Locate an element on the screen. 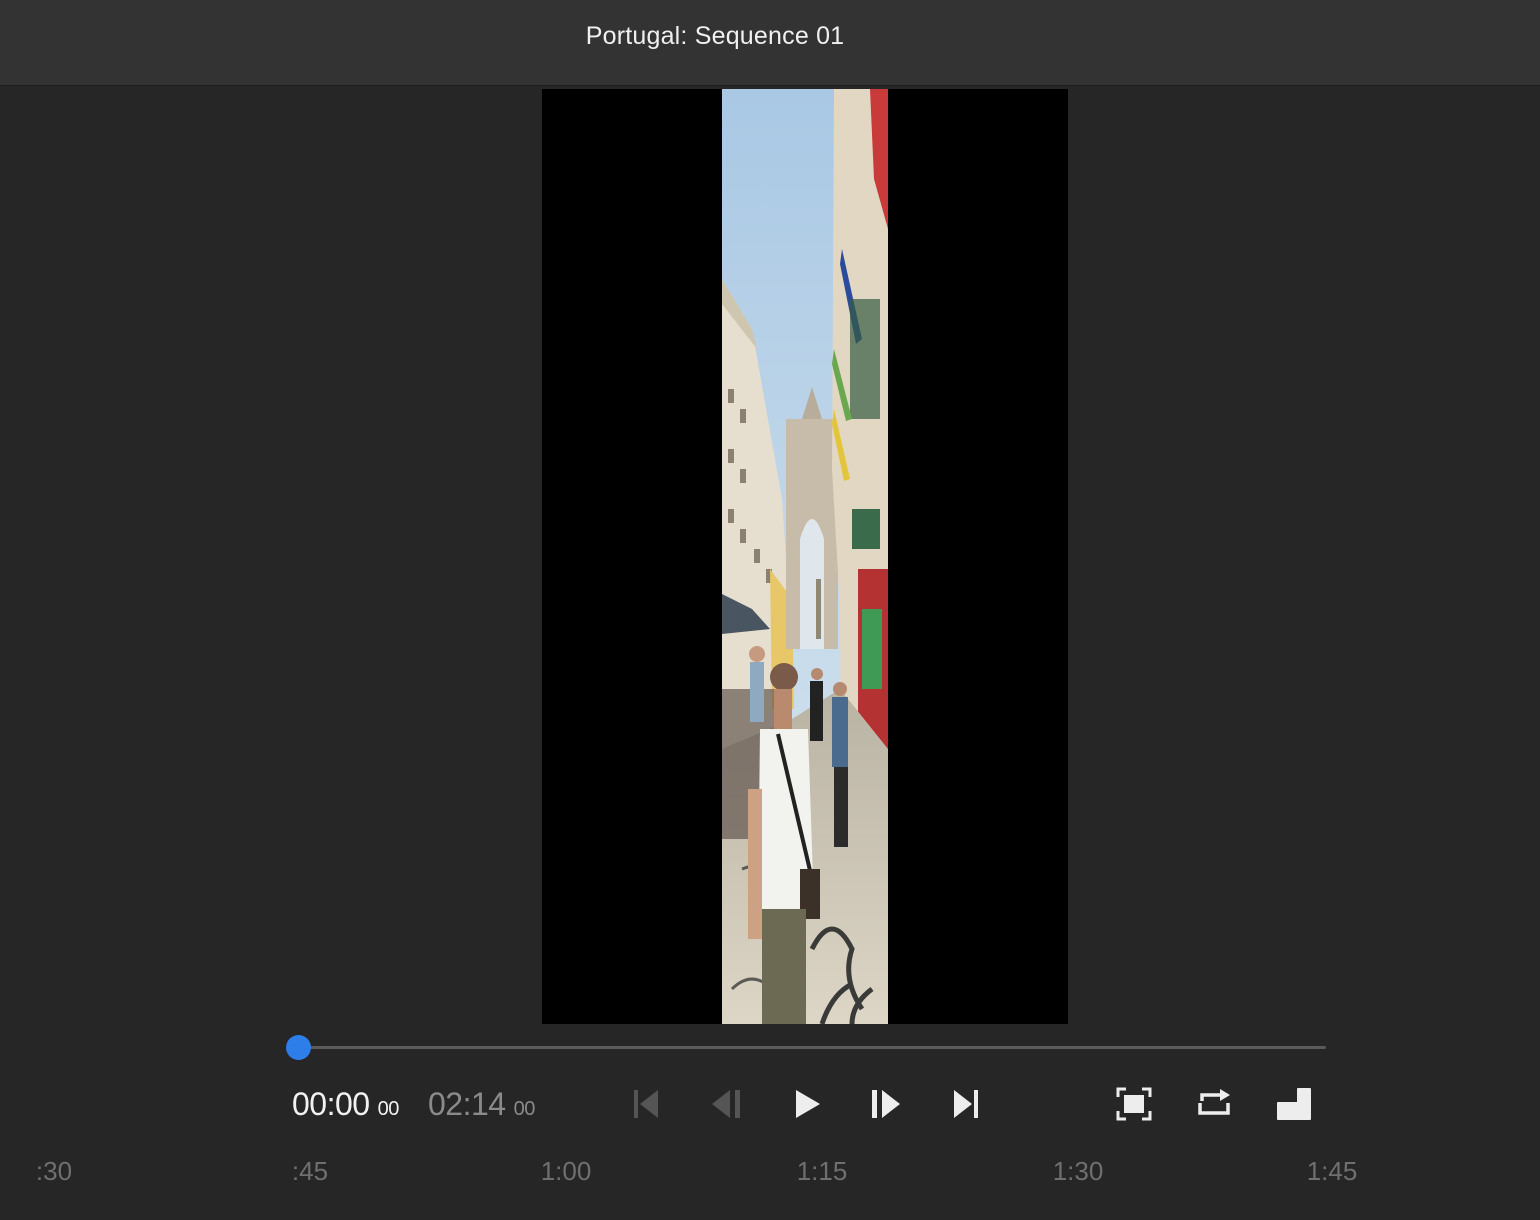  fit-frame-button is located at coordinates (1134, 1104).